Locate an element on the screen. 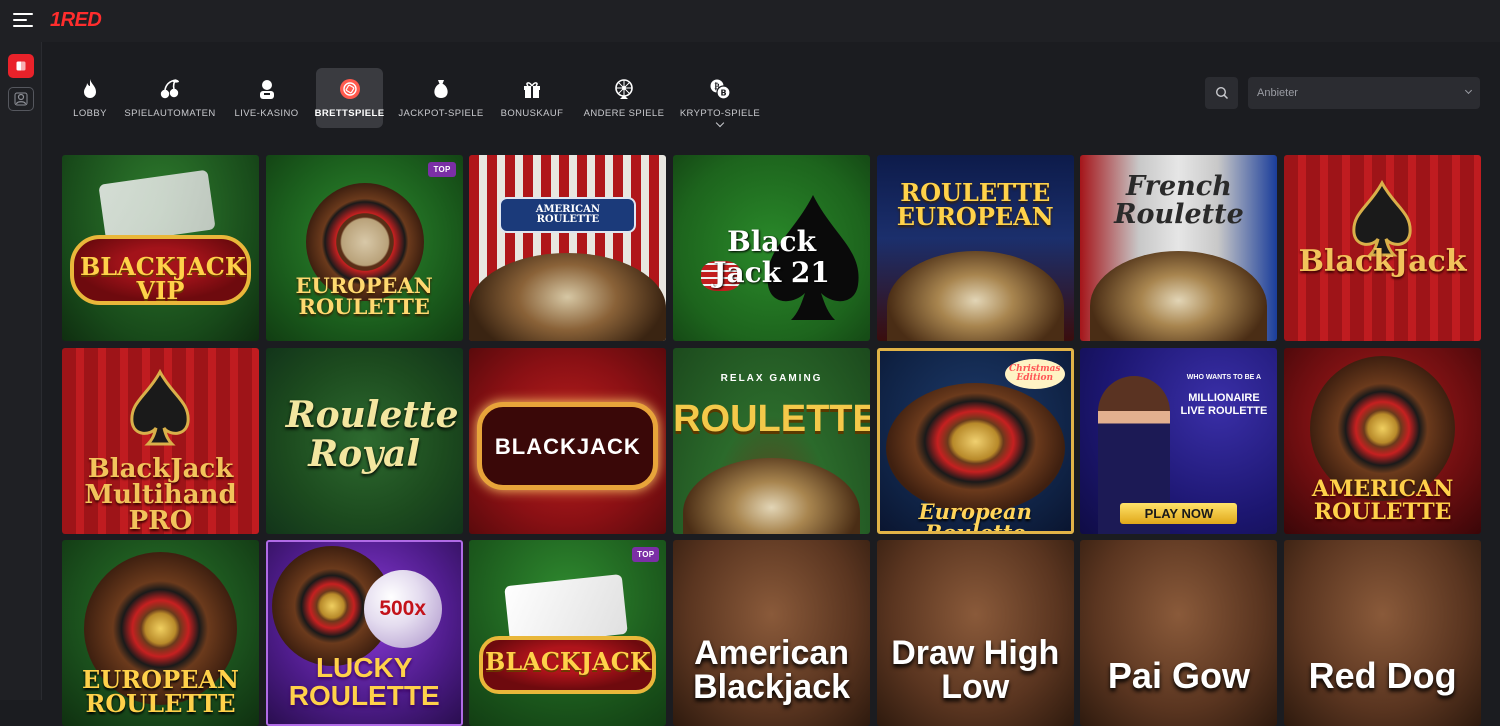 This screenshot has width=1500, height=726. card-fan is located at coordinates (157, 207).